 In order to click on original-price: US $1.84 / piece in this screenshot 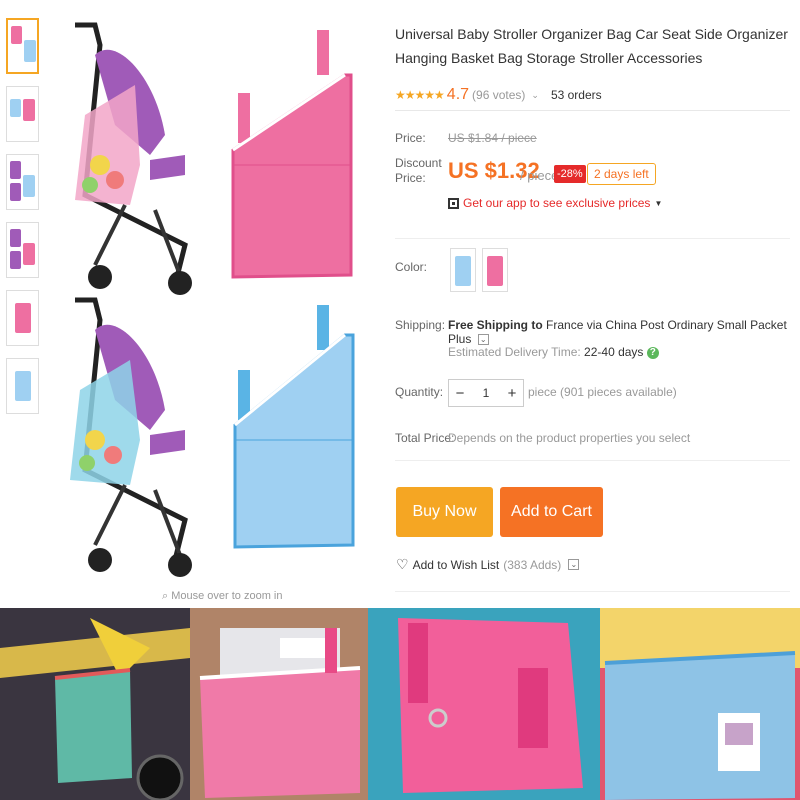, I will do `click(492, 138)`.